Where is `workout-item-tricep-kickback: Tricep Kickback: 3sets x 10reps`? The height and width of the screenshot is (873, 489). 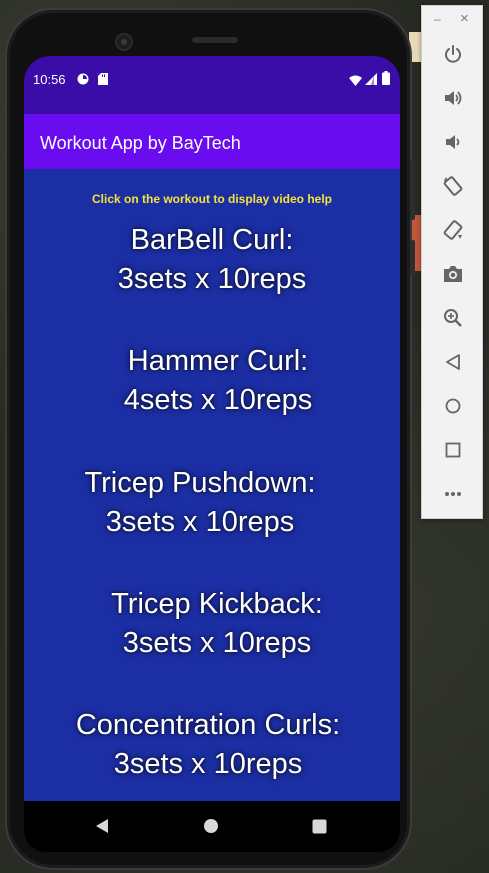
workout-item-tricep-kickback: Tricep Kickback: 3sets x 10reps is located at coordinates (214, 624).